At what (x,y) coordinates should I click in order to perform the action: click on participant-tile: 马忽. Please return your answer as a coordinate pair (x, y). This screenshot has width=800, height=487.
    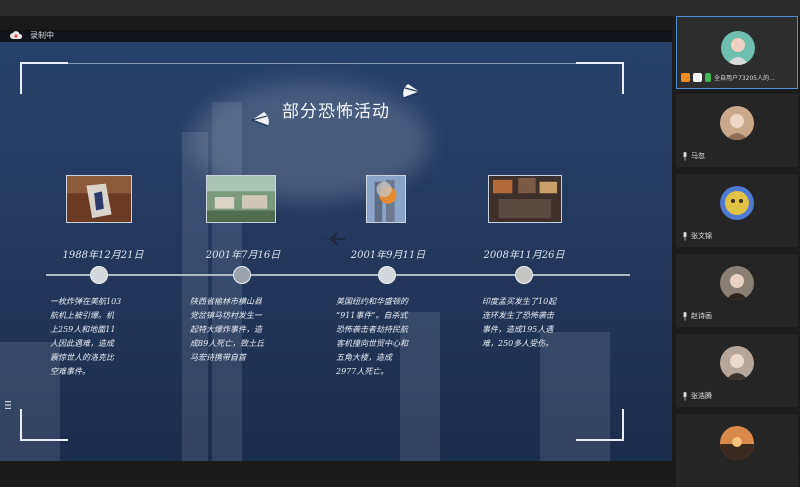
    Looking at the image, I should click on (737, 130).